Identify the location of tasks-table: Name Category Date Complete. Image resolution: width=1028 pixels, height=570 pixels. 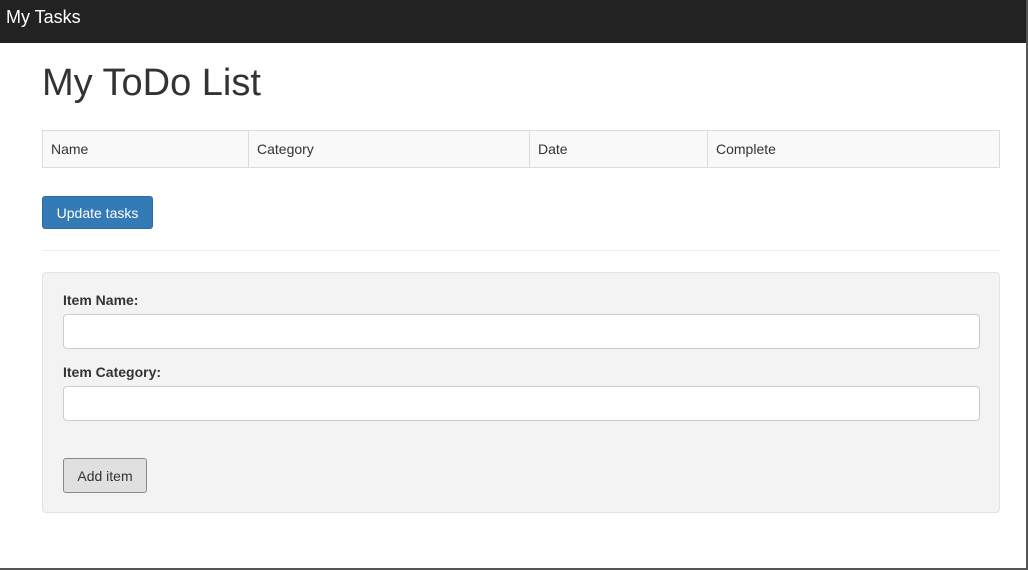
(521, 149).